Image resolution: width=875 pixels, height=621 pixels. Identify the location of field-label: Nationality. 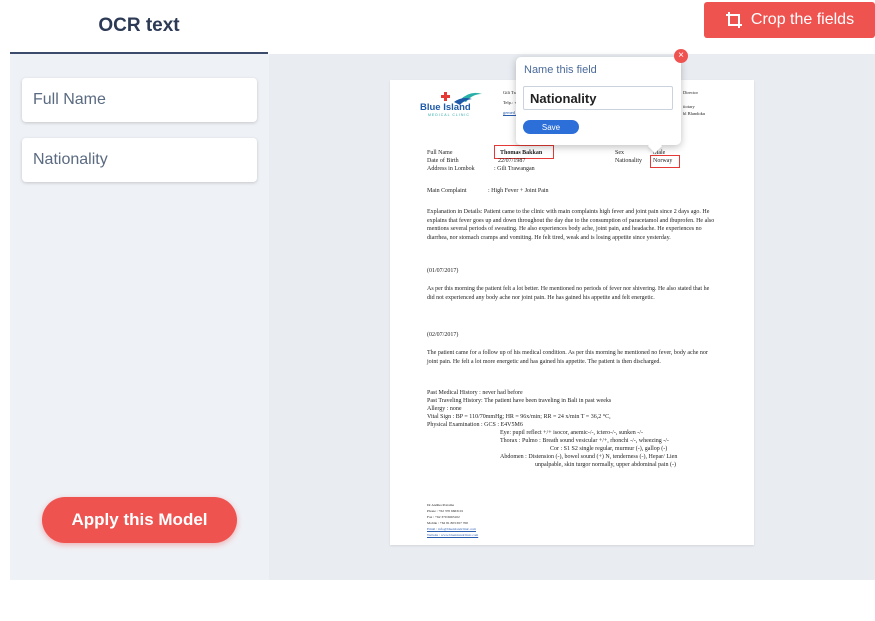
(70, 159).